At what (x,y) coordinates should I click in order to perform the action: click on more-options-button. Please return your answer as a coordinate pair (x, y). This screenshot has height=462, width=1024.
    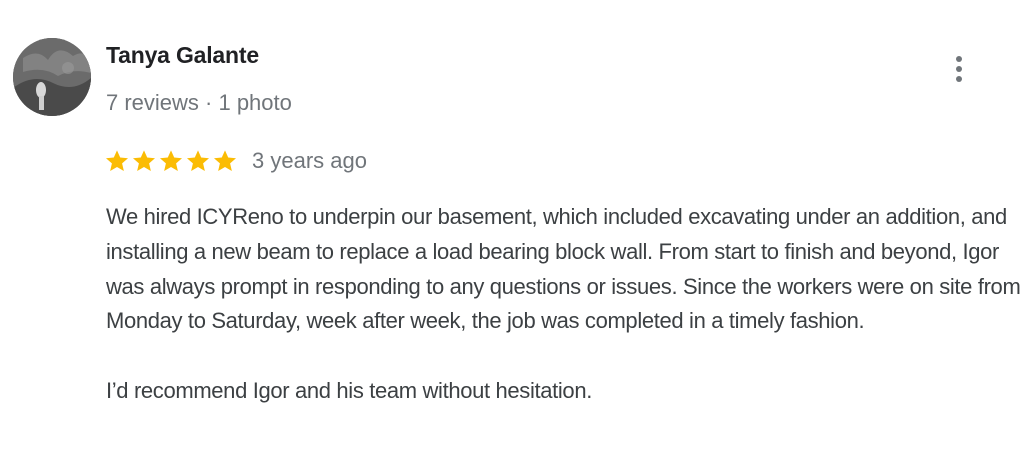
    Looking at the image, I should click on (959, 69).